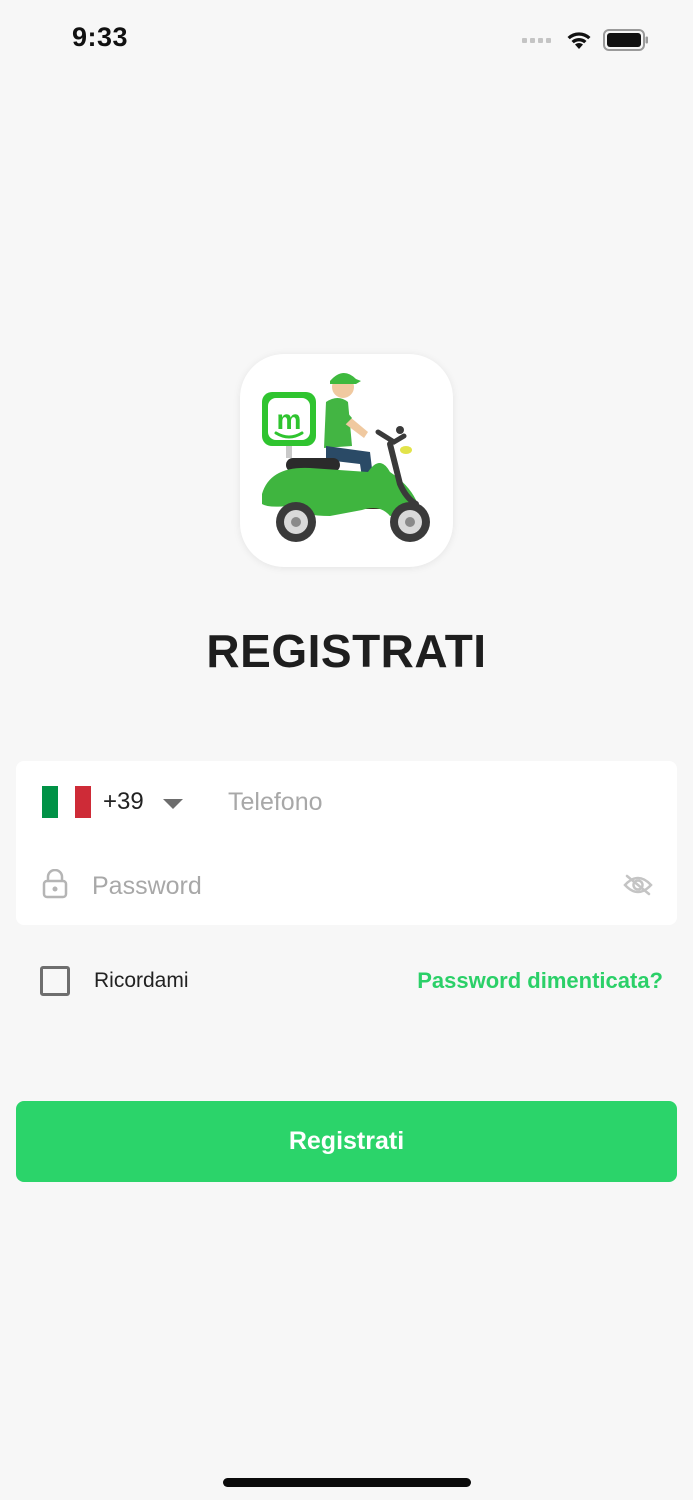 Image resolution: width=693 pixels, height=1500 pixels. What do you see at coordinates (141, 981) in the screenshot?
I see `remember-label: Ricordami` at bounding box center [141, 981].